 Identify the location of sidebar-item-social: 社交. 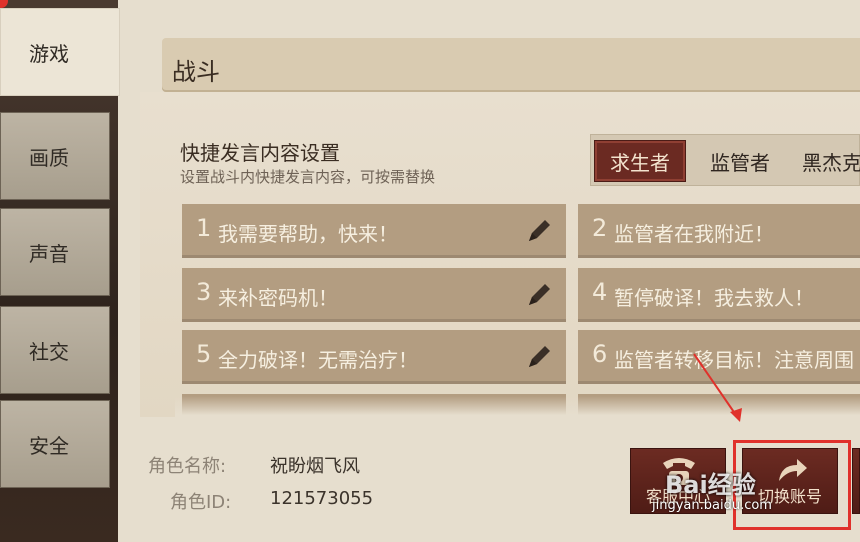
(55, 350).